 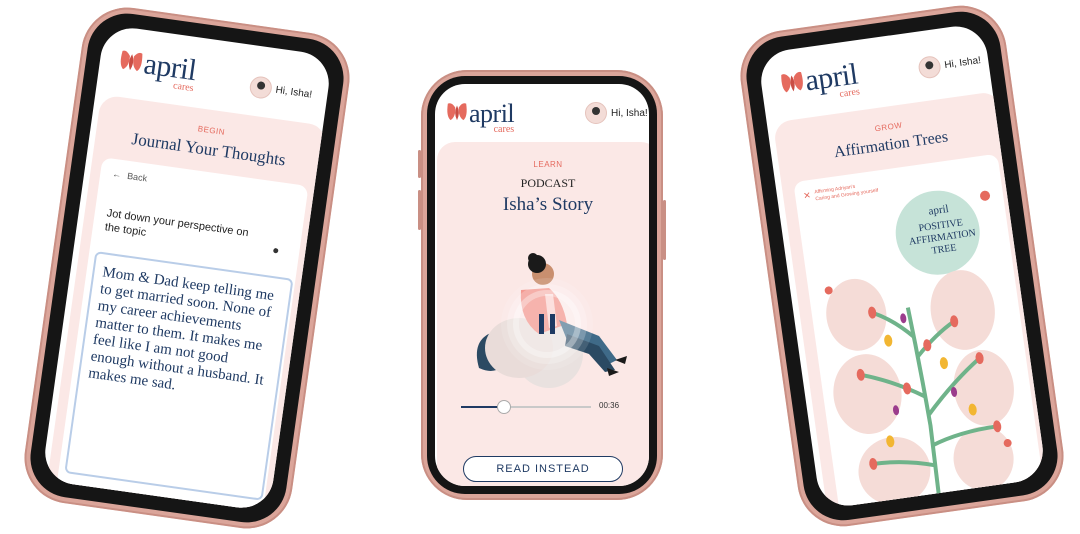 I want to click on arrow-left-icon: ←, so click(x=117, y=174).